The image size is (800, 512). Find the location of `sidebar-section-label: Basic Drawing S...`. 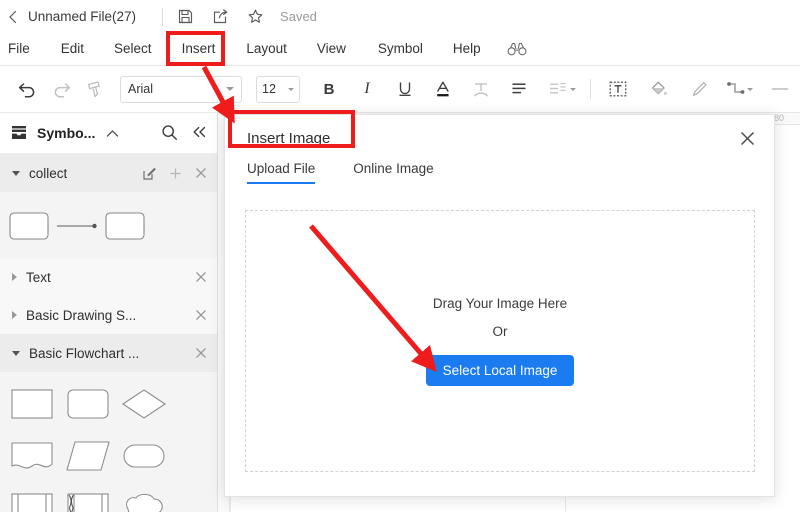

sidebar-section-label: Basic Drawing S... is located at coordinates (81, 315).